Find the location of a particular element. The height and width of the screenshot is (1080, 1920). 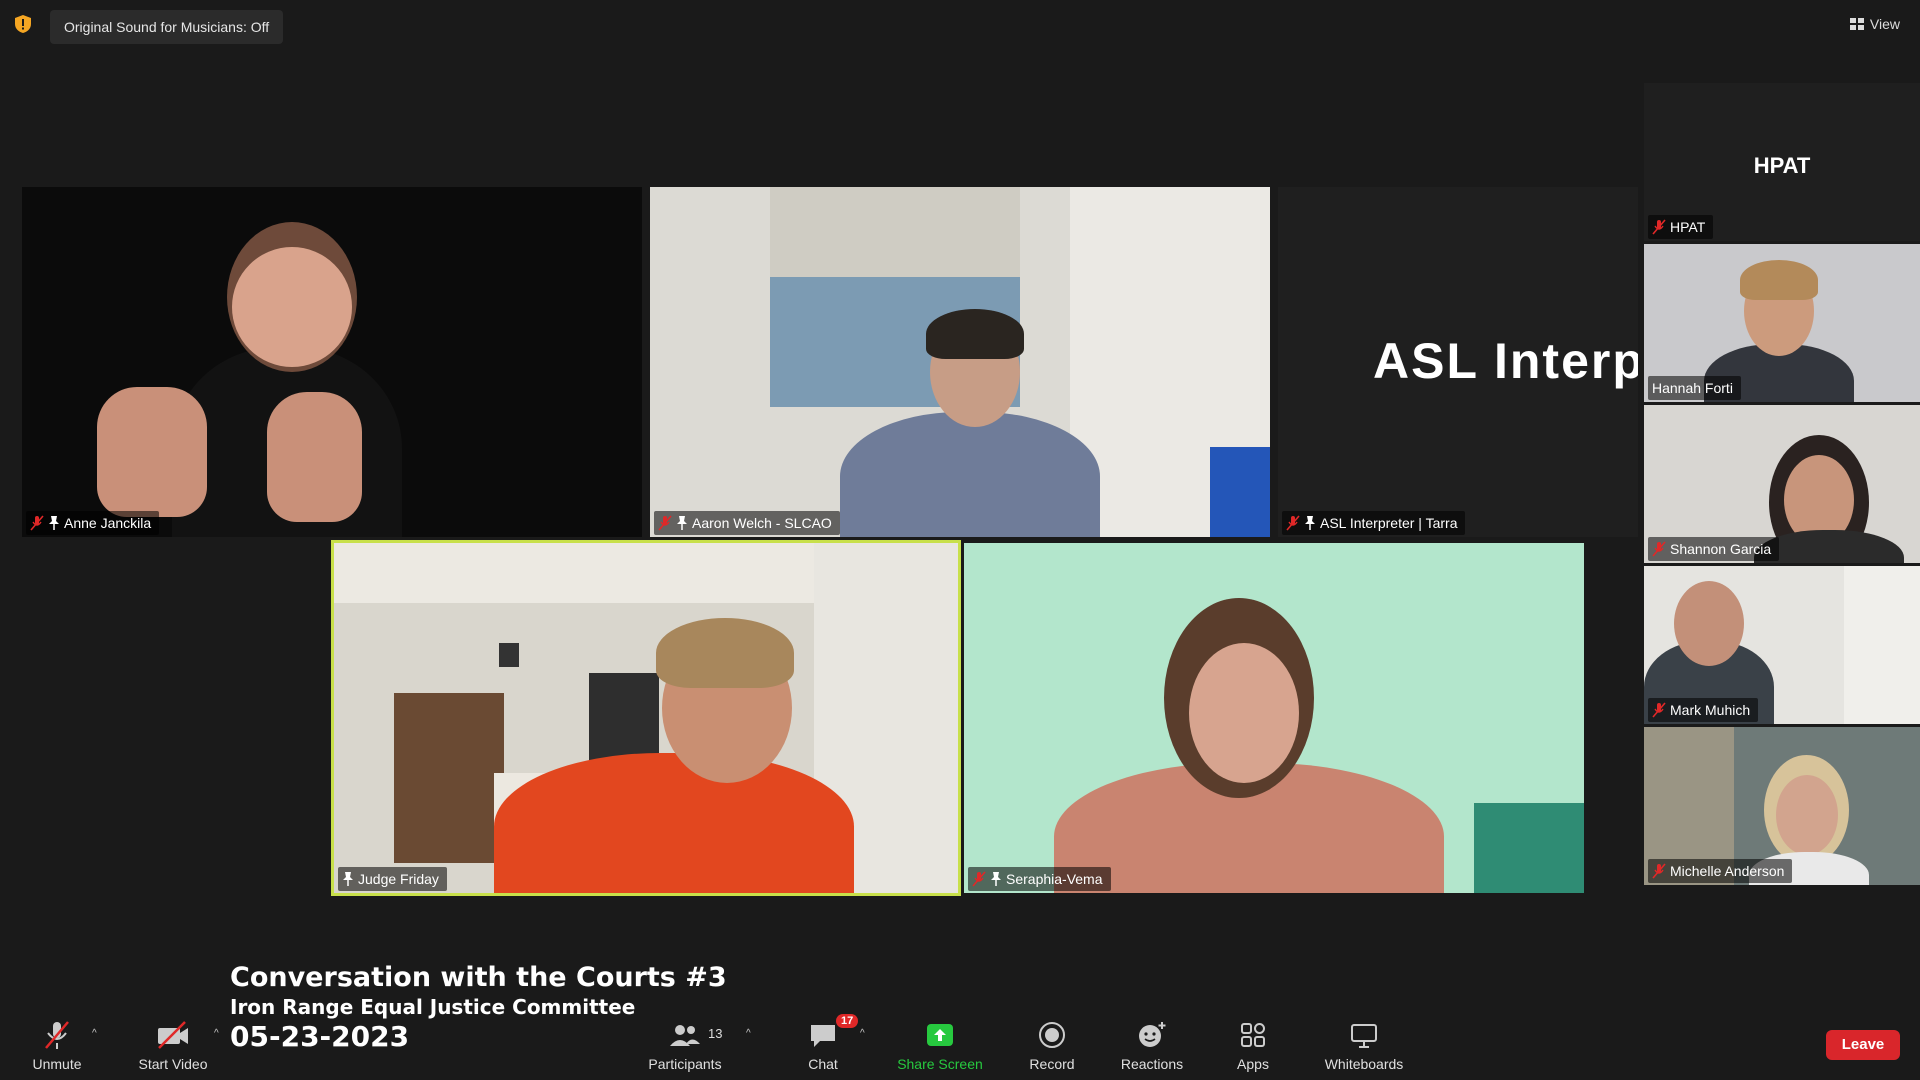

participants-count: 13 is located at coordinates (715, 1033).